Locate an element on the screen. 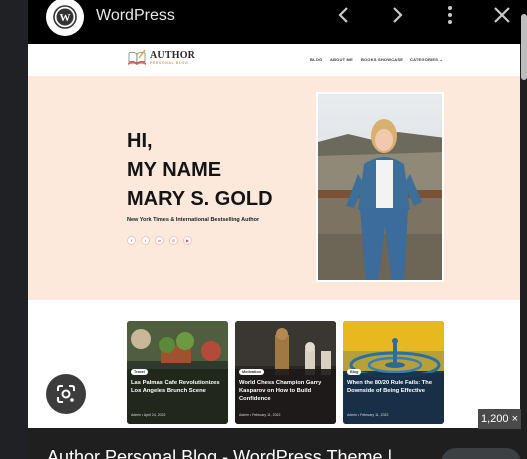 The image size is (527, 459). hero-heading: HI, MY NAME MARY S. GOLD is located at coordinates (200, 170).